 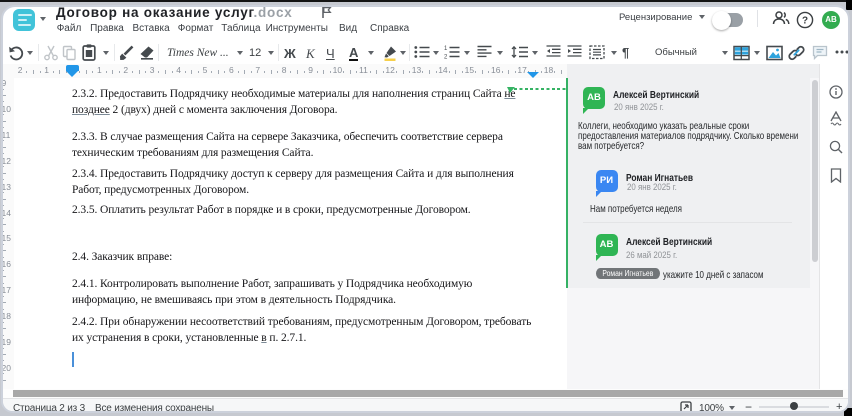 I want to click on svg-text: 1, so click(x=446, y=49).